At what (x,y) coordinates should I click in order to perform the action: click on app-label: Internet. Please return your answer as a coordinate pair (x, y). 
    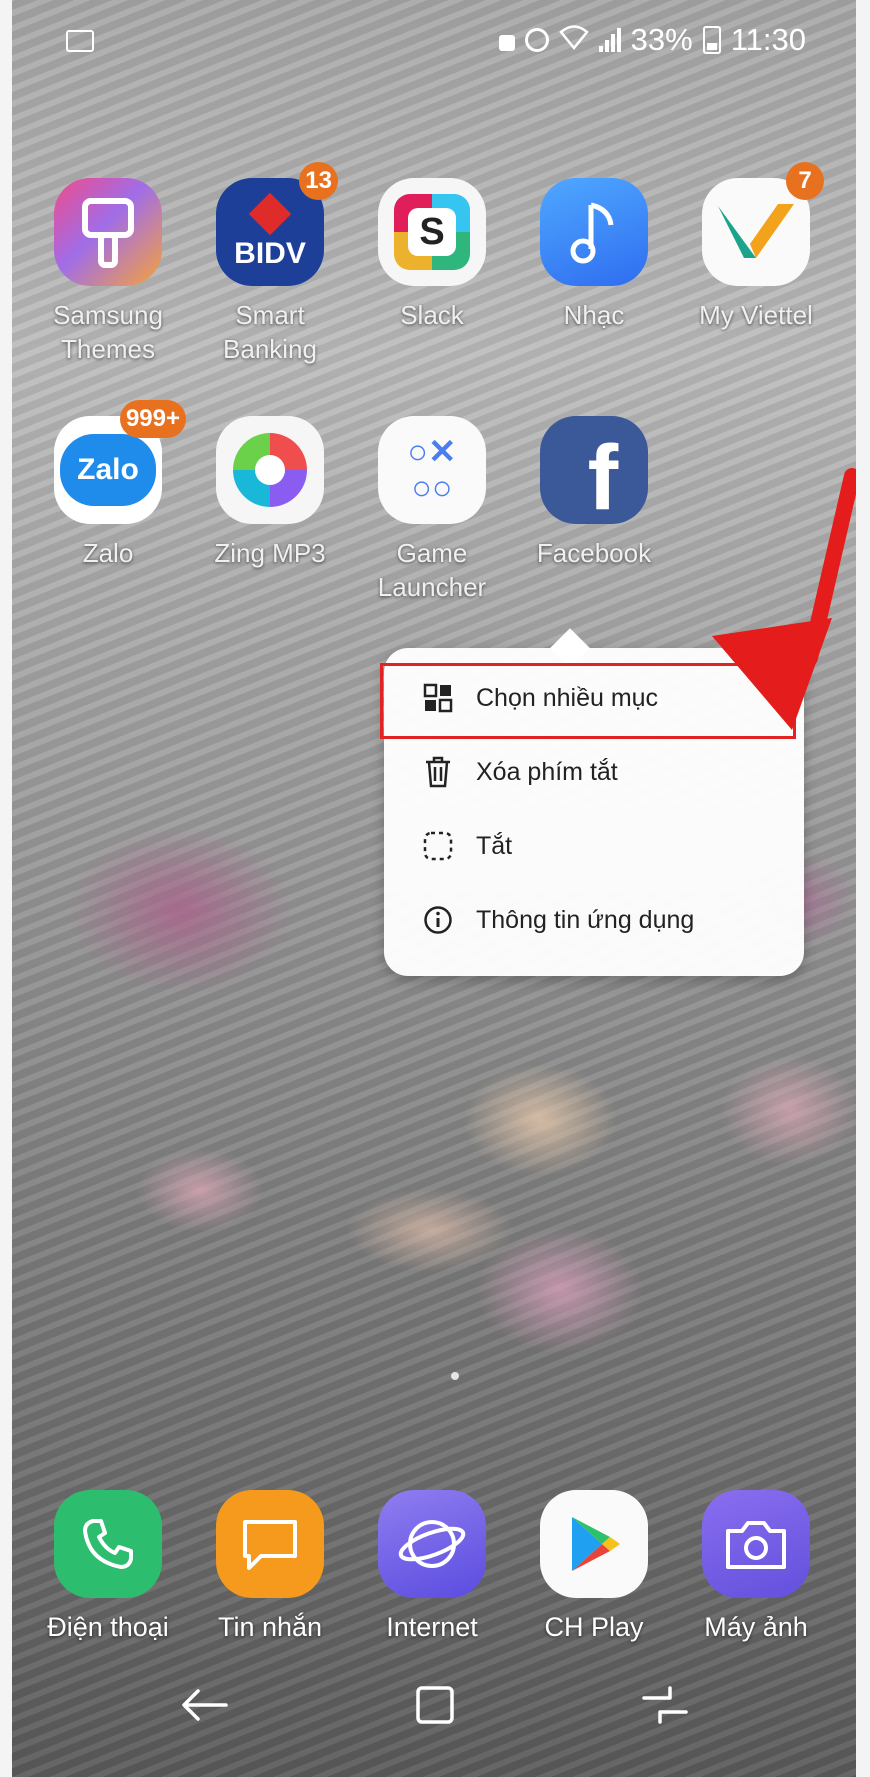
    Looking at the image, I should click on (432, 1627).